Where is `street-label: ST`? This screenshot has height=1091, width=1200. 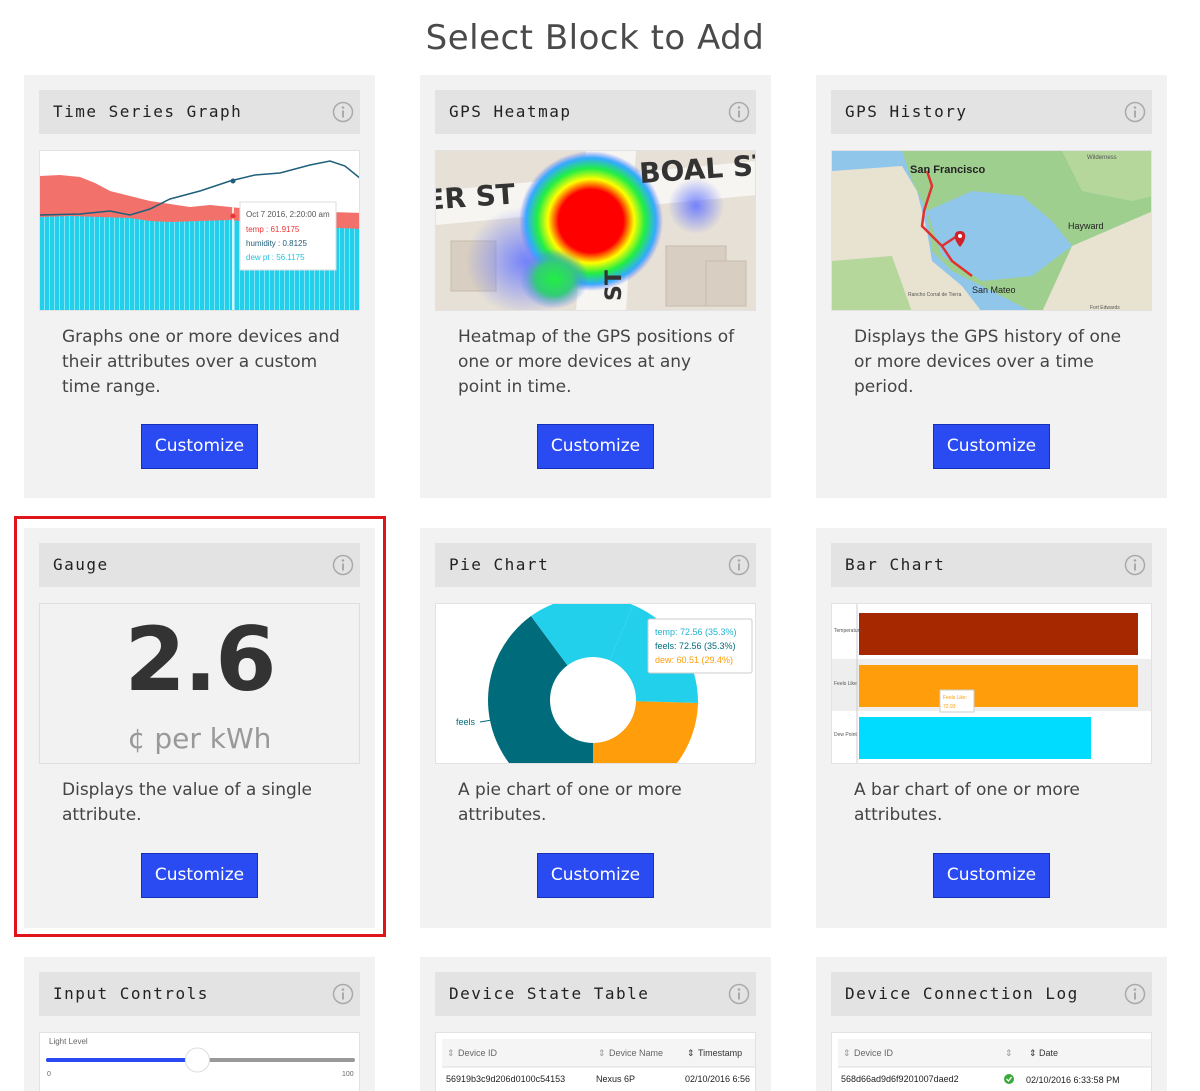
street-label: ST is located at coordinates (614, 285).